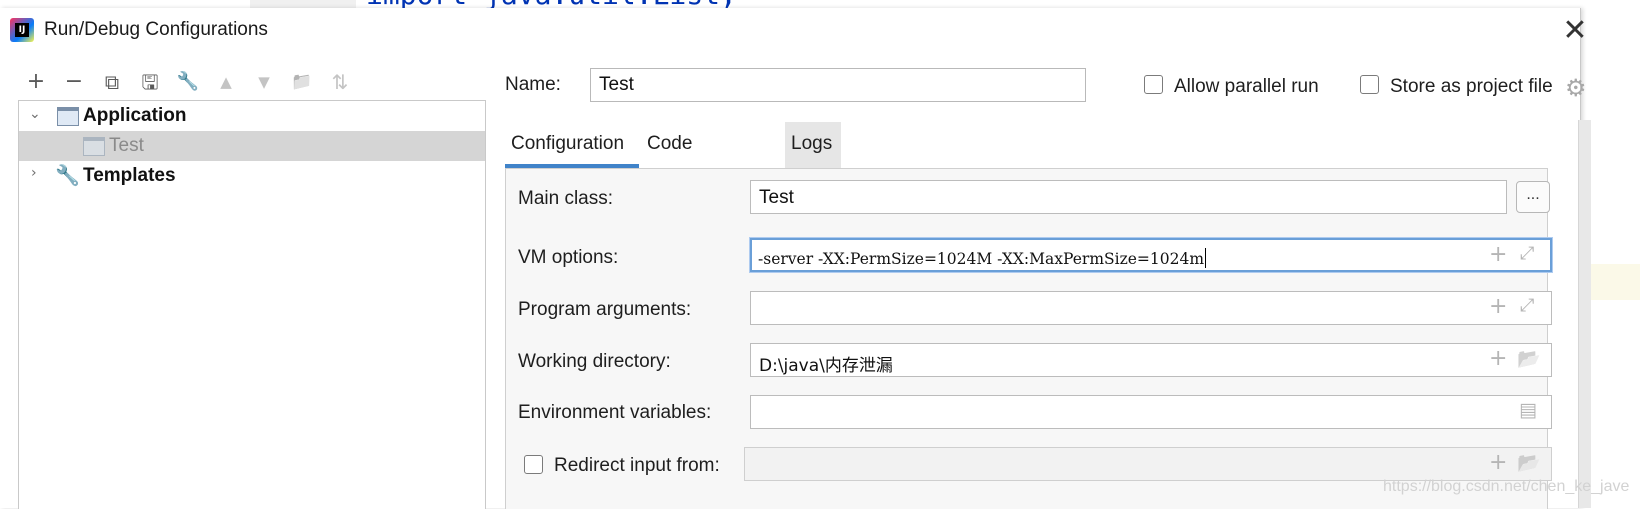 This screenshot has width=1640, height=509. I want to click on tree-item-templates: › 🔧 Templates, so click(252, 176).